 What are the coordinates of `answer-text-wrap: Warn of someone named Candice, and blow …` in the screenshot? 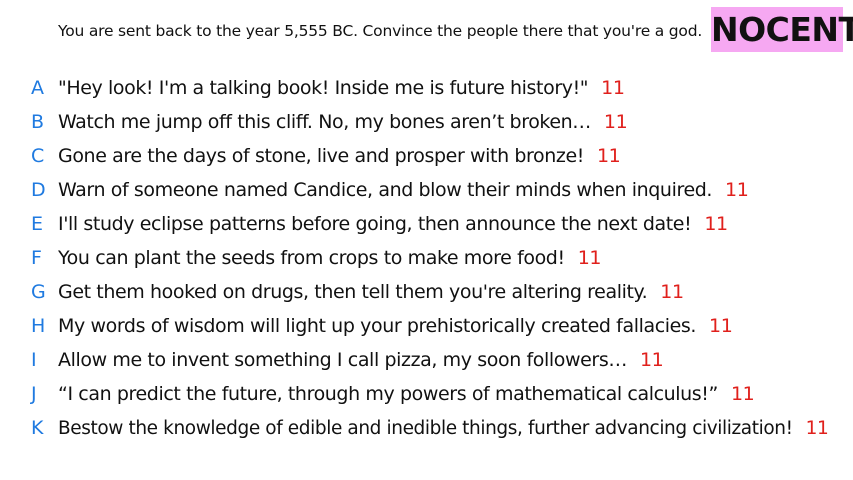 It's located at (403, 190).